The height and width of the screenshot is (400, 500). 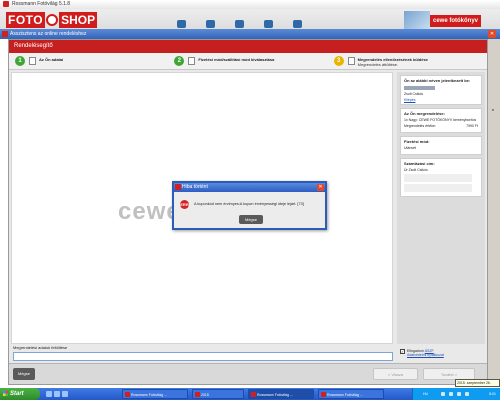 What do you see at coordinates (192, 61) in the screenshot?
I see `payment-icon` at bounding box center [192, 61].